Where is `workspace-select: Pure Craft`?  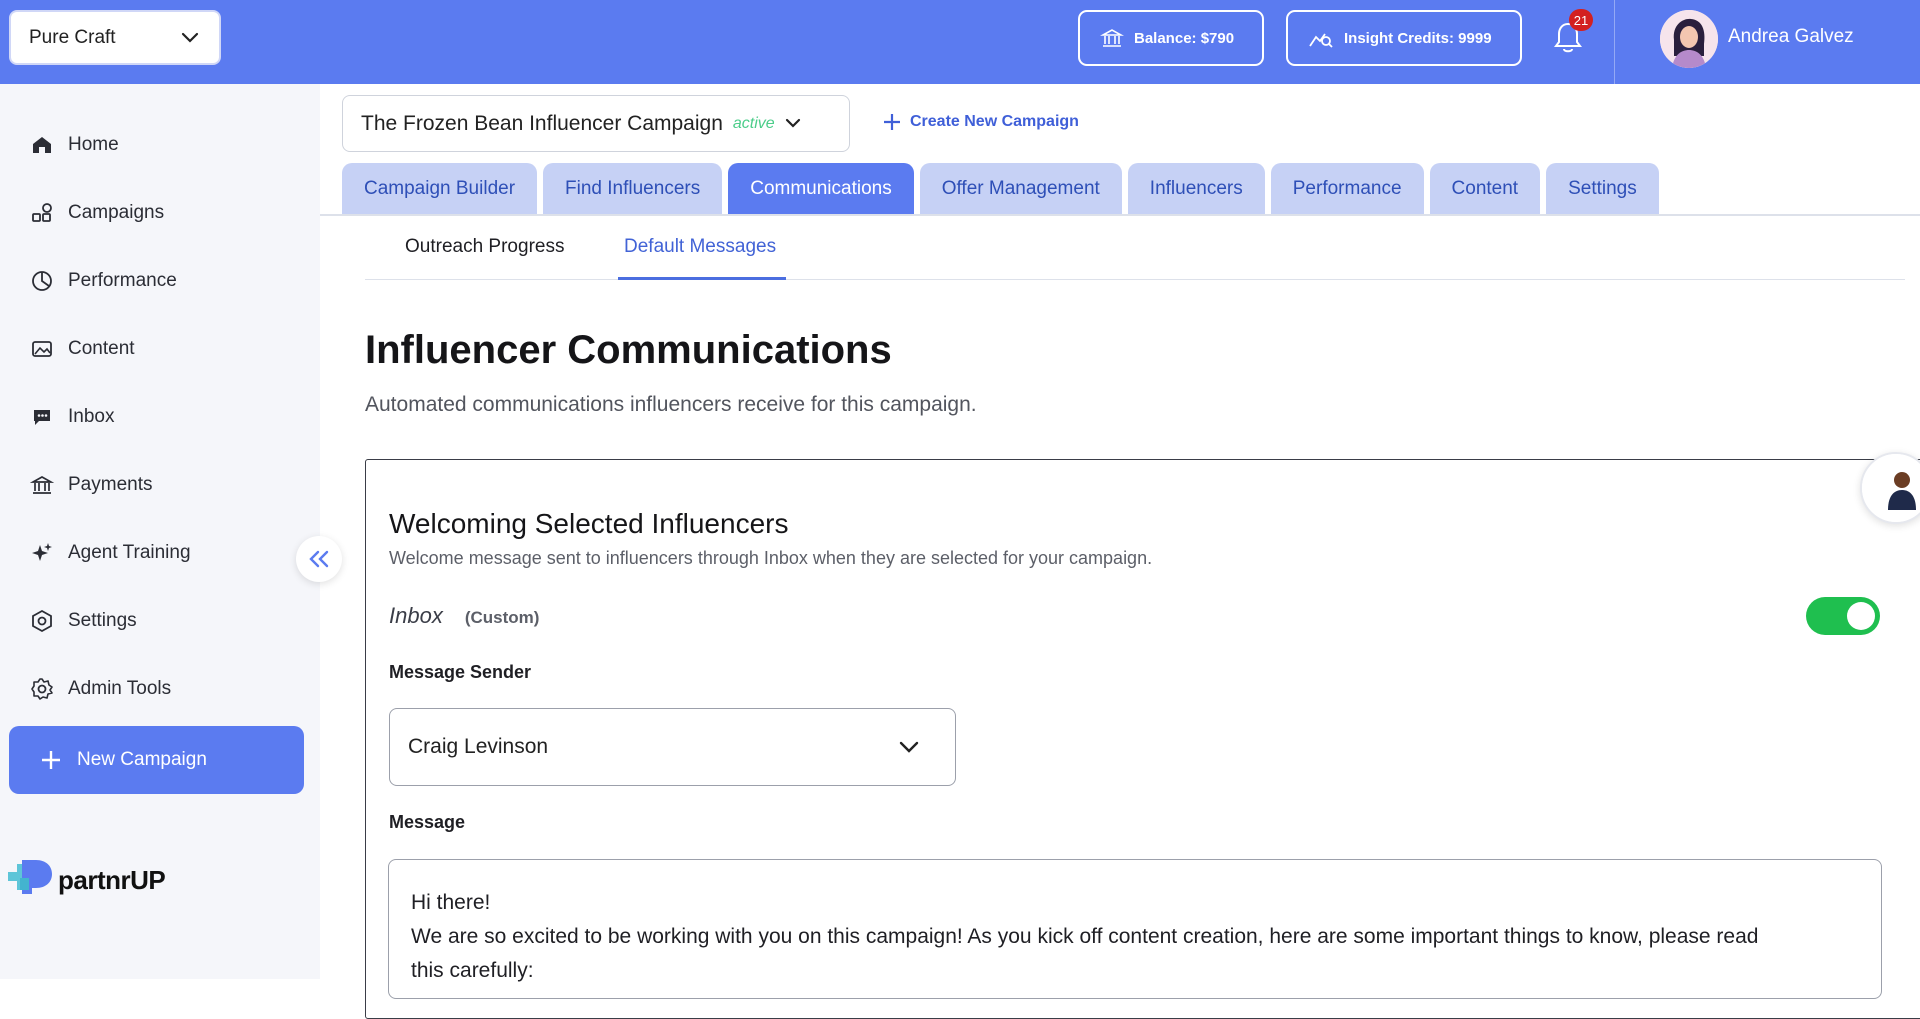 workspace-select: Pure Craft is located at coordinates (115, 37).